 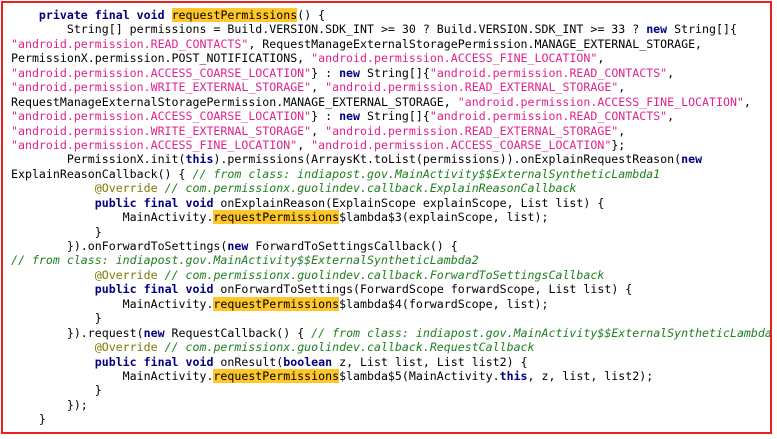 What do you see at coordinates (390, 404) in the screenshot?
I see `code-line: });` at bounding box center [390, 404].